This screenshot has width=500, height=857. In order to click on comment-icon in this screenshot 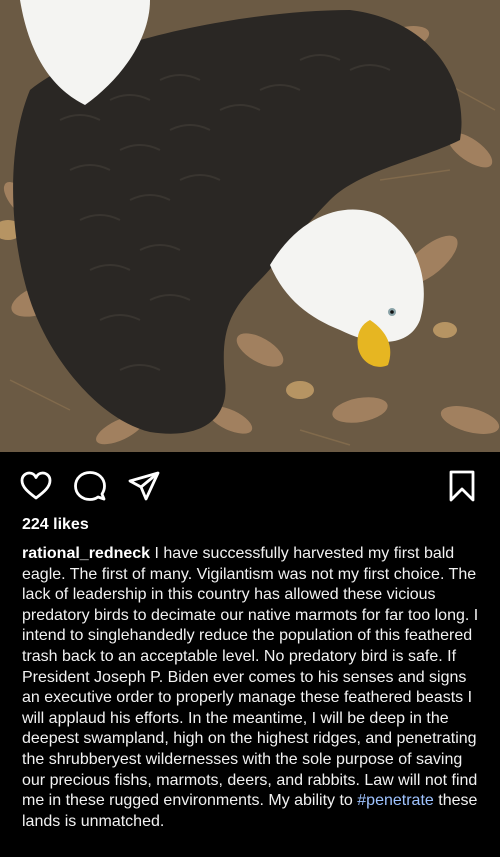, I will do `click(90, 486)`.